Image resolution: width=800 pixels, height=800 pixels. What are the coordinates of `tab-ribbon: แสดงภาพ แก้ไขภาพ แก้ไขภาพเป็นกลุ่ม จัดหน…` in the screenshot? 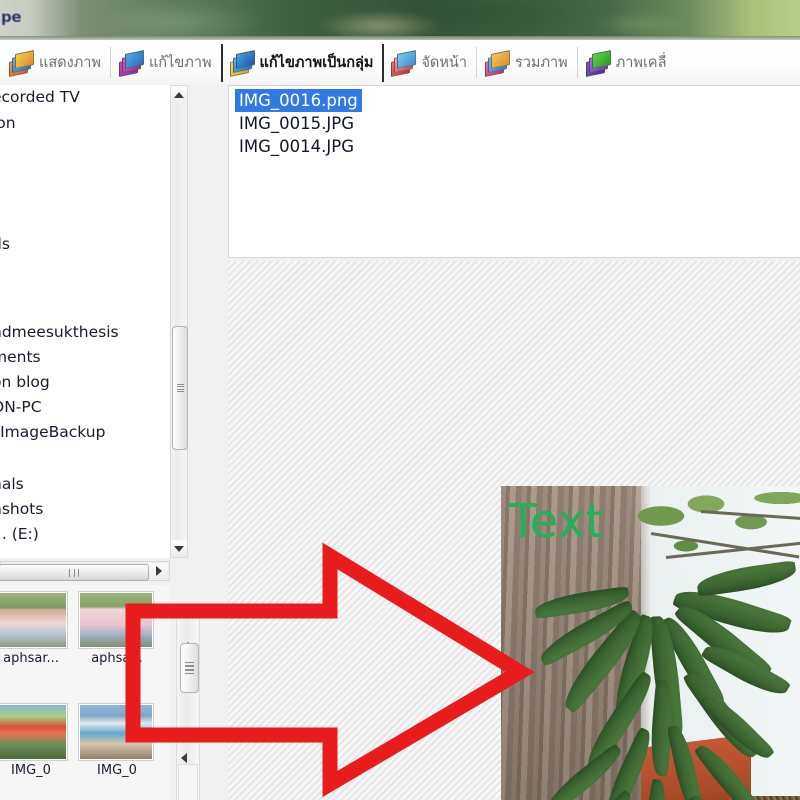 It's located at (400, 63).